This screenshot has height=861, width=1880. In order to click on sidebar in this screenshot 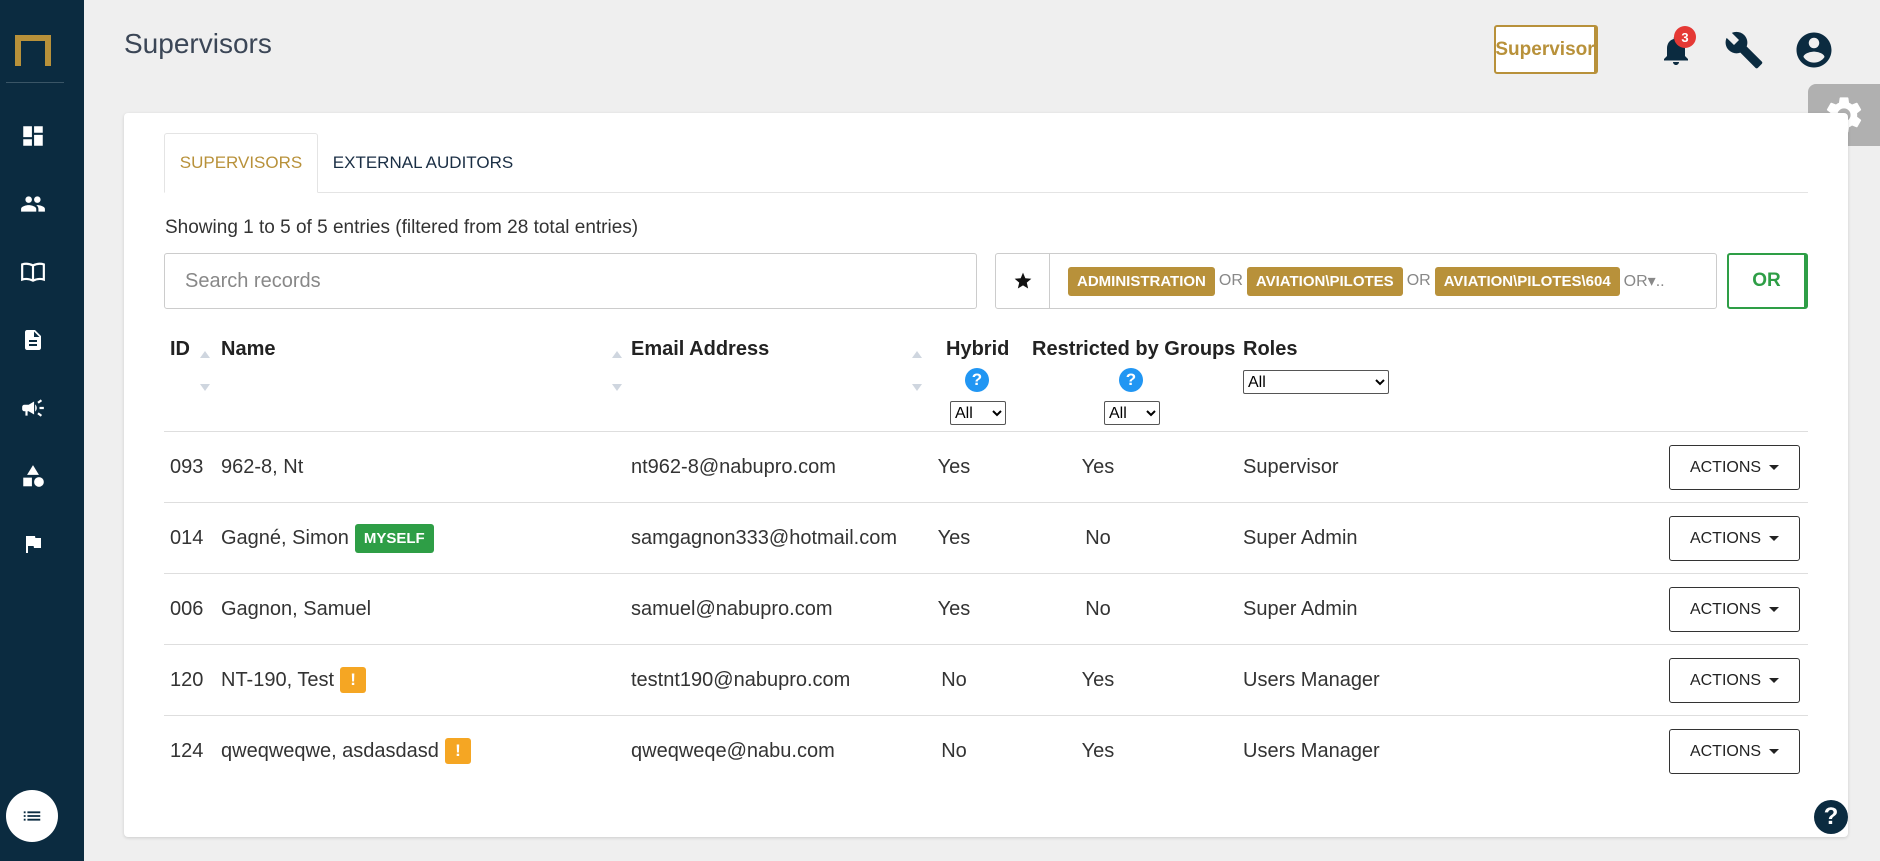, I will do `click(42, 430)`.